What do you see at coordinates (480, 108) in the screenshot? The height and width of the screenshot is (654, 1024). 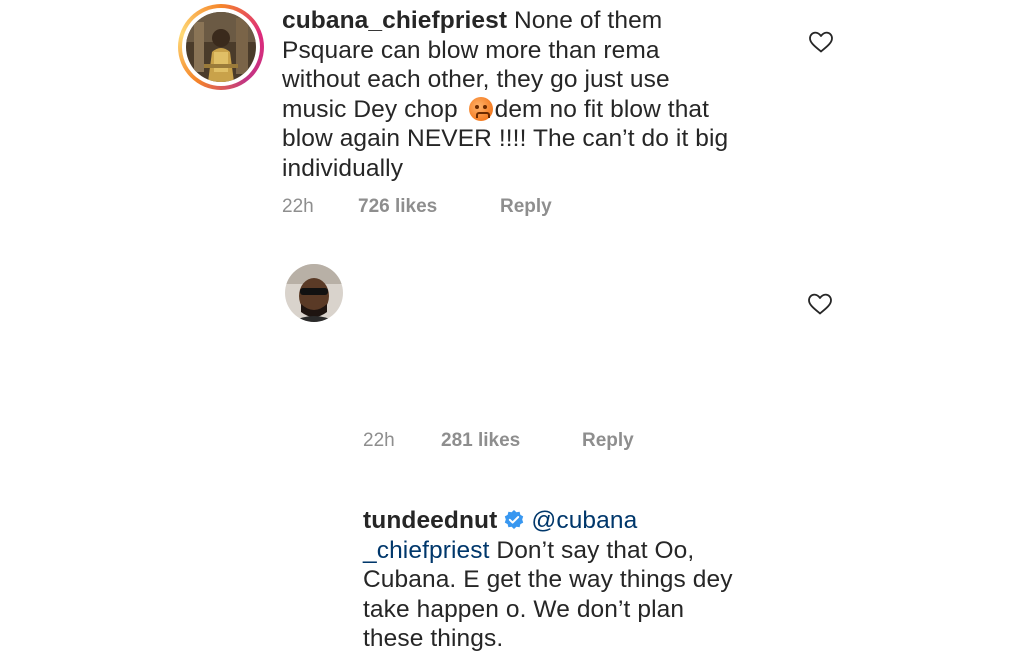 I see `weary-face-emoji-icon` at bounding box center [480, 108].